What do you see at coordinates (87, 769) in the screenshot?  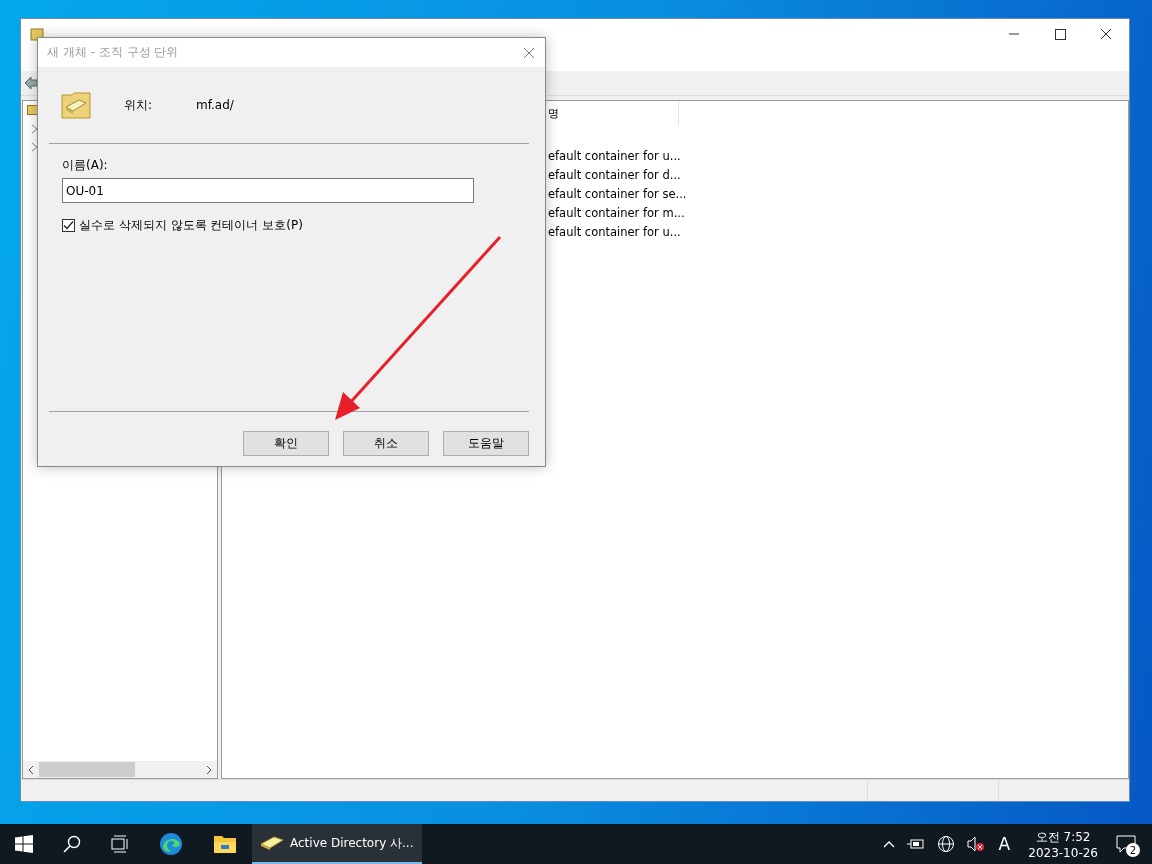 I see `scrollbar-thumb` at bounding box center [87, 769].